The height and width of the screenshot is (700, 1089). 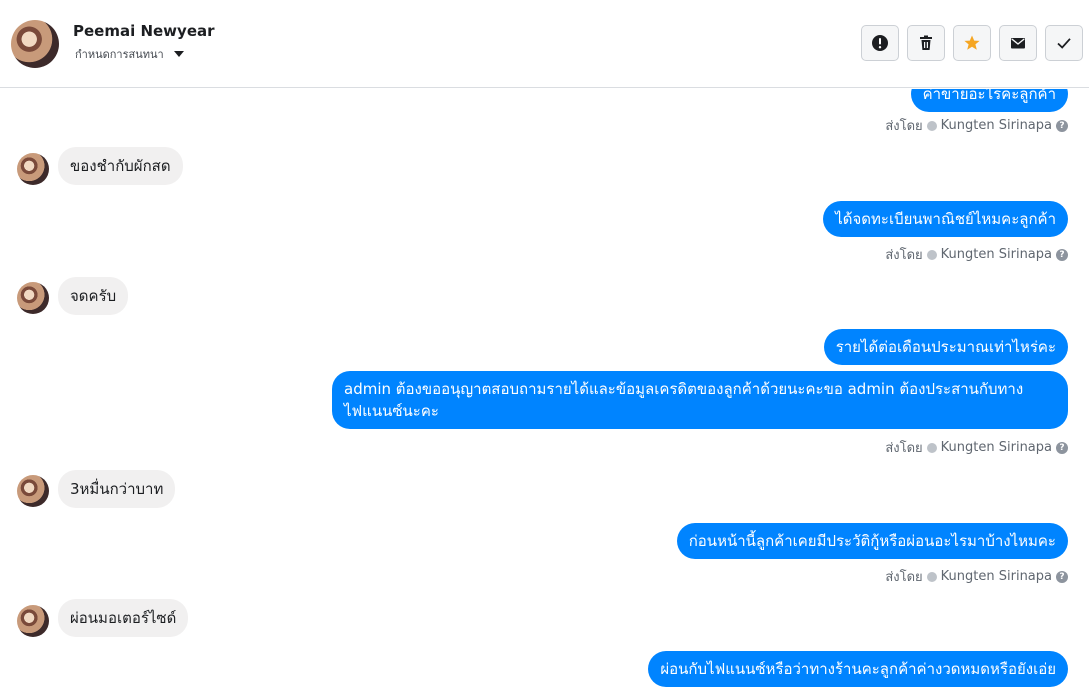 I want to click on contact-avatar, so click(x=35, y=44).